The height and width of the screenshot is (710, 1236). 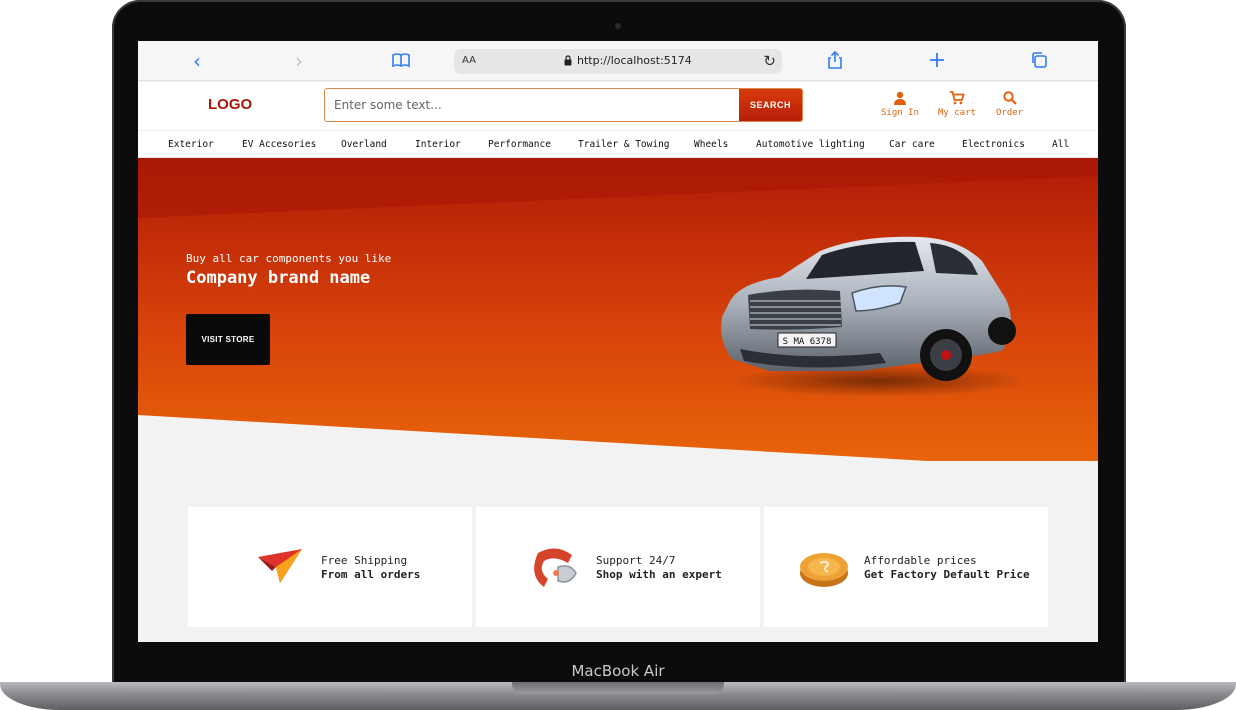 I want to click on category-overland: Overland, so click(x=364, y=144).